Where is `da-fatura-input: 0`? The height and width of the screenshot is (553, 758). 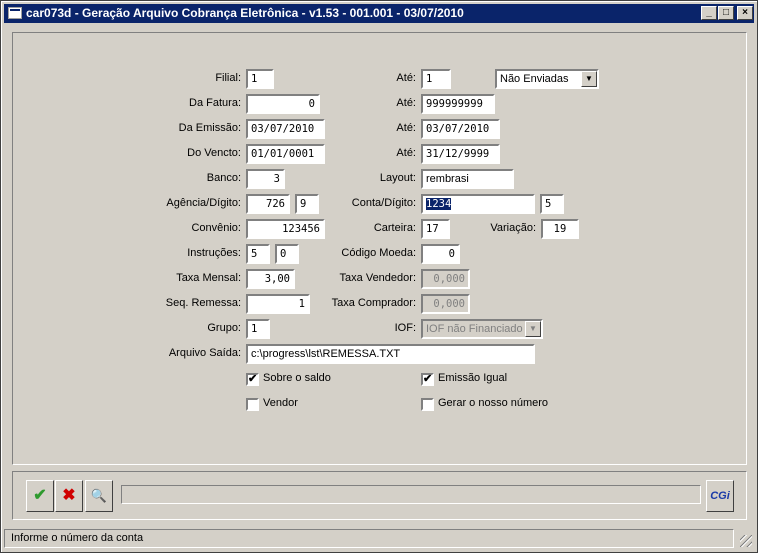 da-fatura-input: 0 is located at coordinates (283, 104).